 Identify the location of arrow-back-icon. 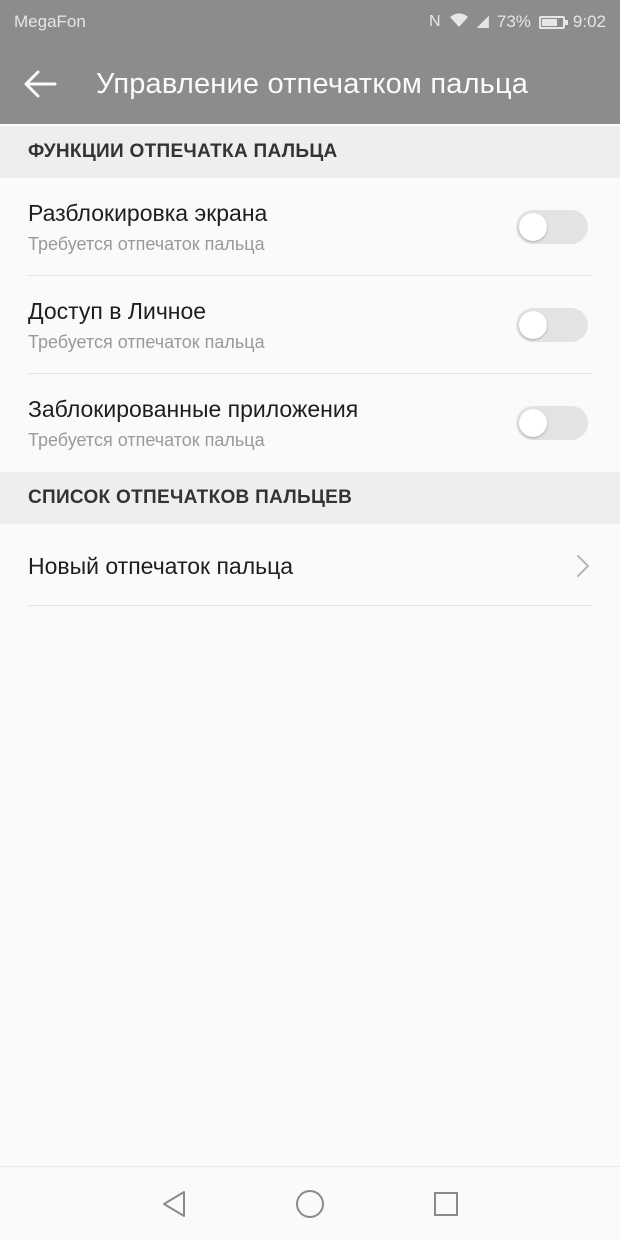
(40, 84).